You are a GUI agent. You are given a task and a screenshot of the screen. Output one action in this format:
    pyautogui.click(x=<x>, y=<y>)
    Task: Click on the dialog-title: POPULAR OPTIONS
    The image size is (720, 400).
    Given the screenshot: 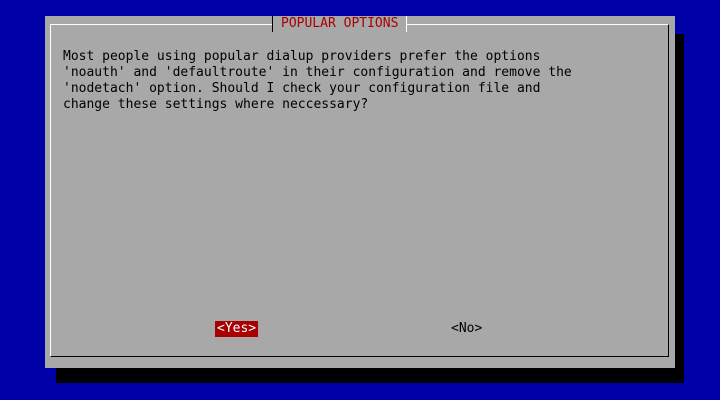 What is the action you would take?
    pyautogui.click(x=340, y=23)
    